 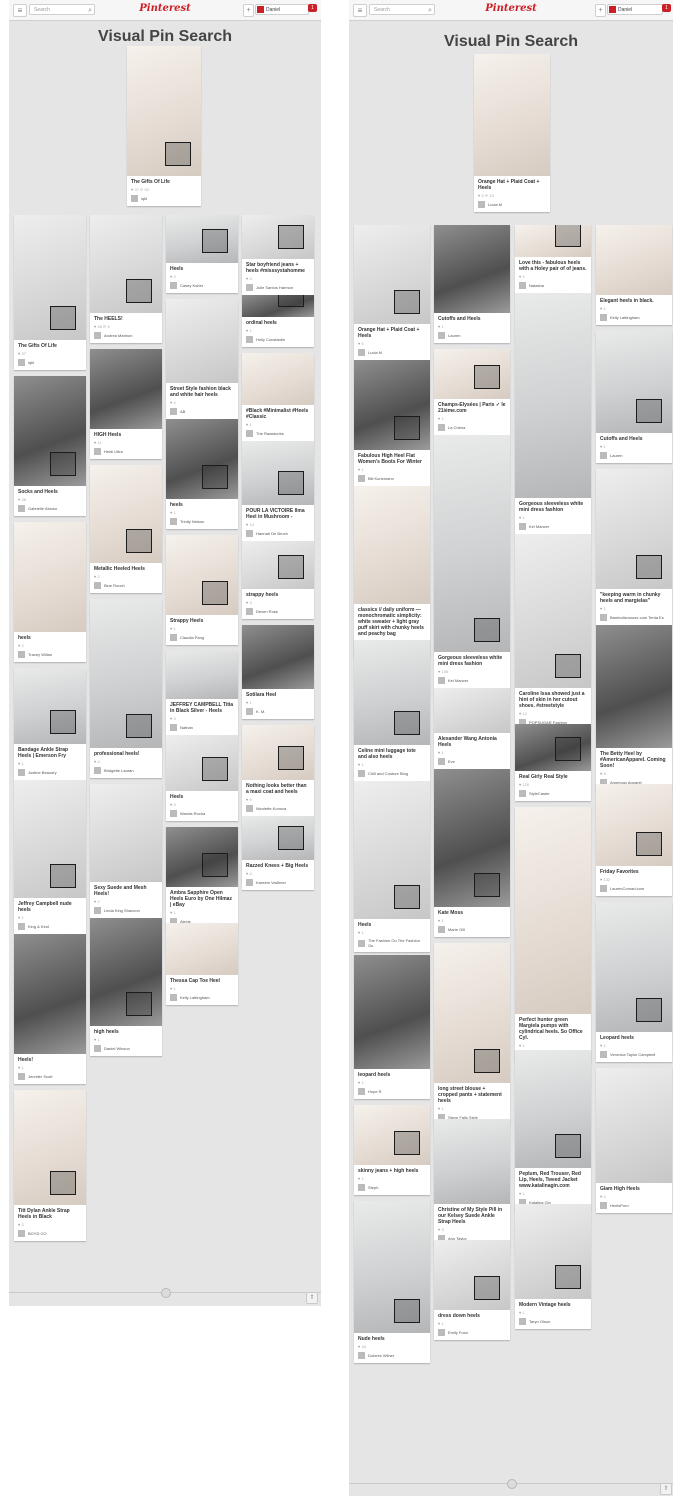 What do you see at coordinates (278, 611) in the screenshot?
I see `pinner-attribution: Deven Rose` at bounding box center [278, 611].